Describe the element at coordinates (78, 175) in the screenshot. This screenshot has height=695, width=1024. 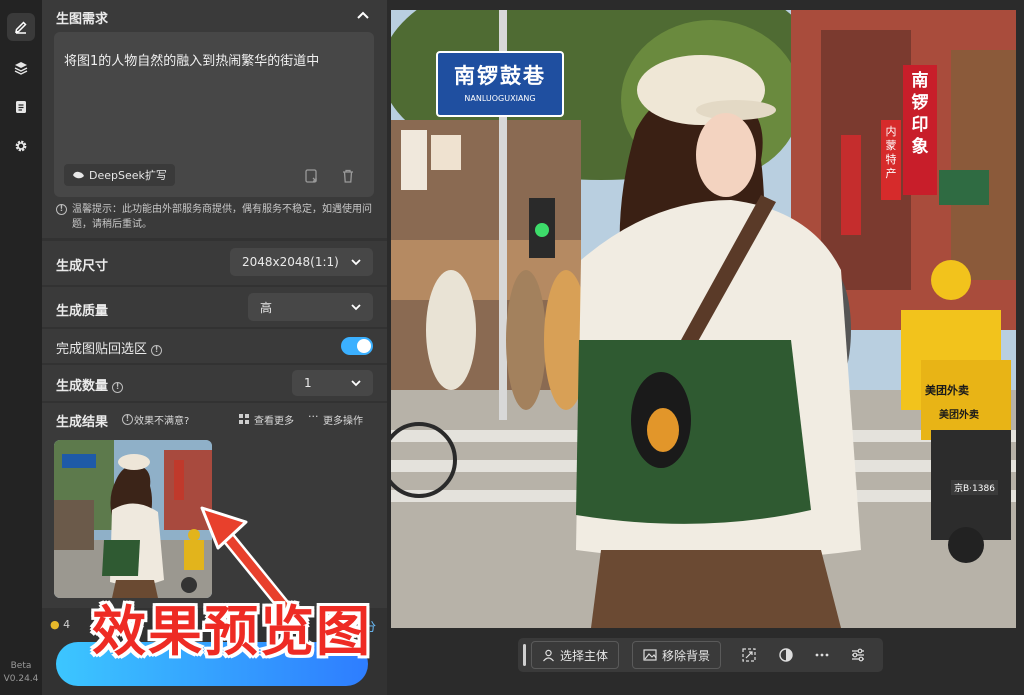
I see `whale-icon` at that location.